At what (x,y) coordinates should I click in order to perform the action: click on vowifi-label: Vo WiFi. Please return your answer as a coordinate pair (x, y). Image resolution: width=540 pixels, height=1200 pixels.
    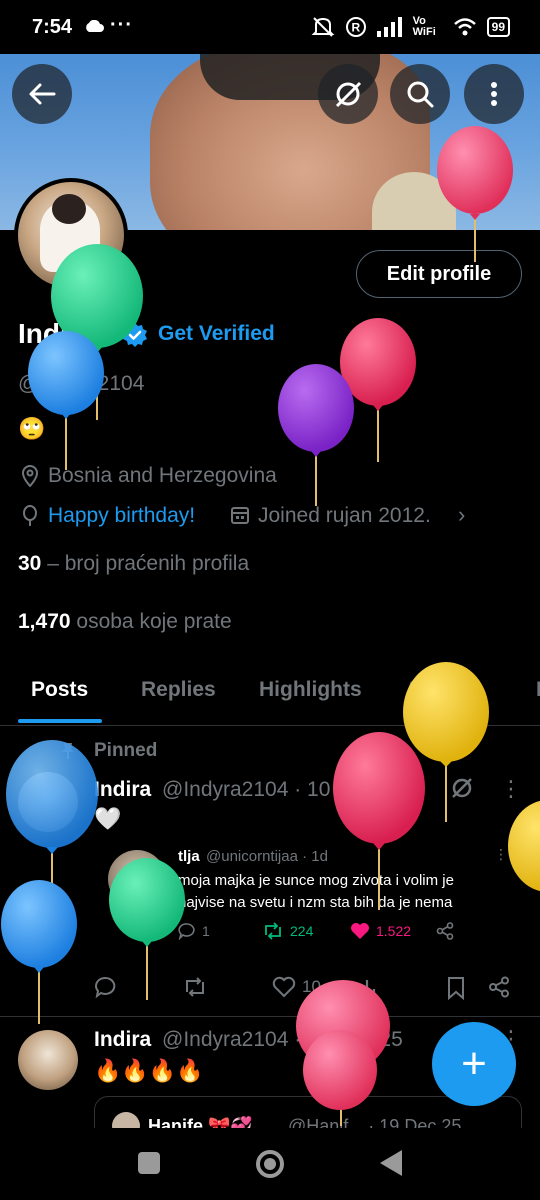
    Looking at the image, I should click on (424, 26).